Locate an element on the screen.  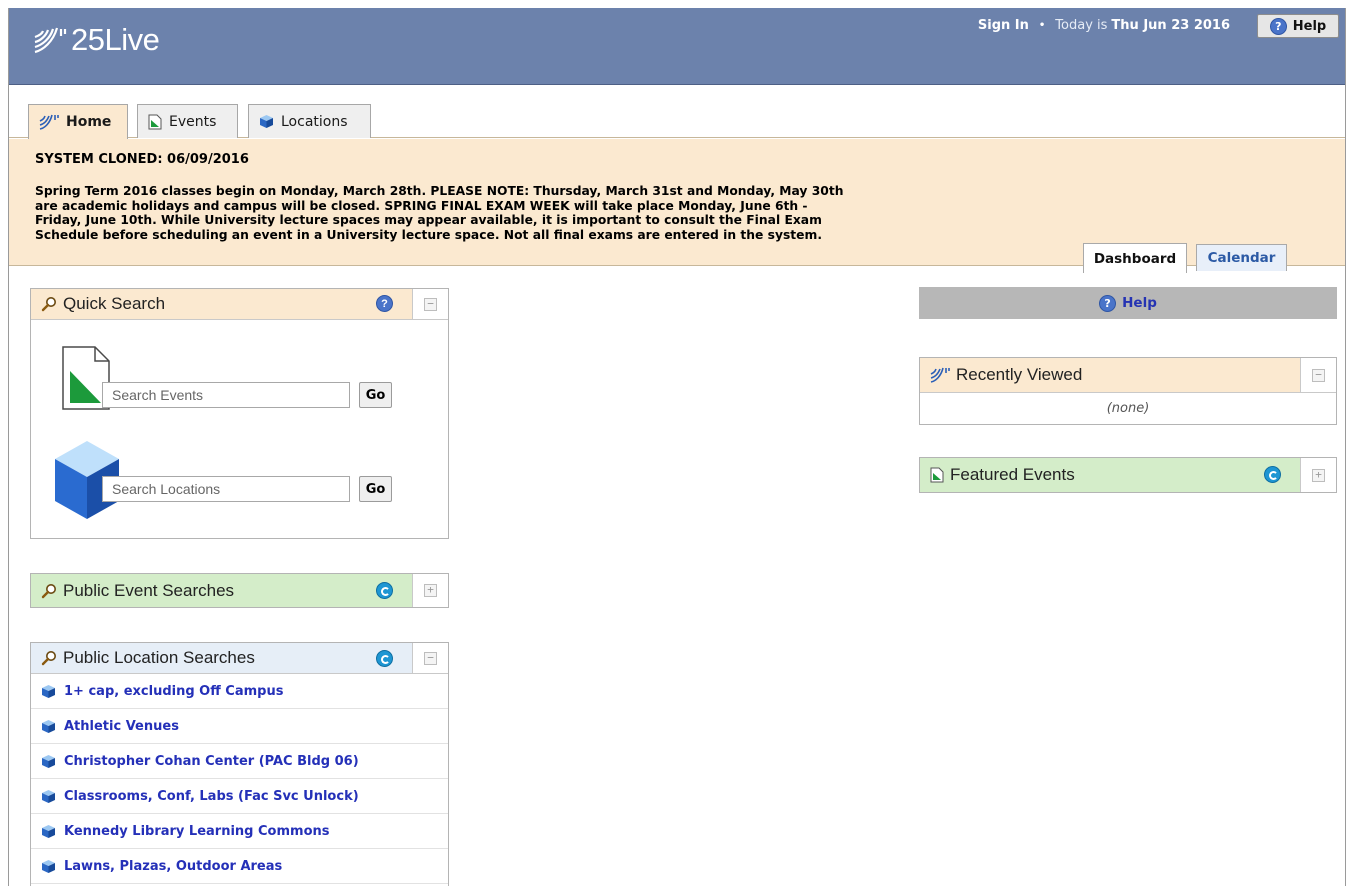
recently-viewed-panel: Recently Viewed − (none) is located at coordinates (1128, 391).